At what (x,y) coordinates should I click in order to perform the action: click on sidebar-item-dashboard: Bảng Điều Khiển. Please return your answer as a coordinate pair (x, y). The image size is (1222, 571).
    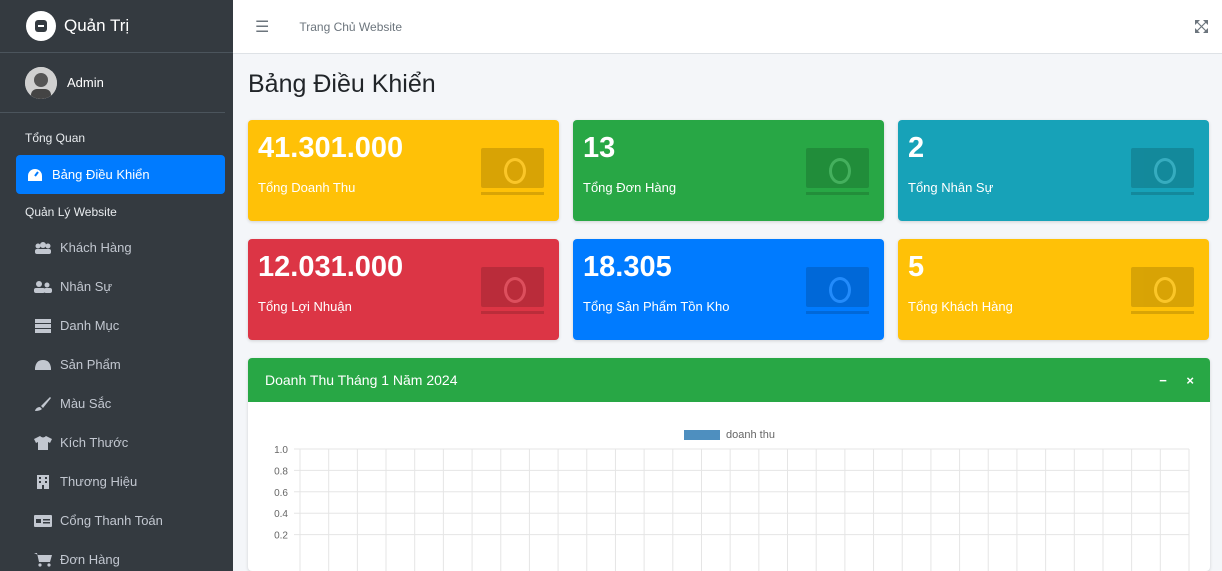
    Looking at the image, I should click on (120, 174).